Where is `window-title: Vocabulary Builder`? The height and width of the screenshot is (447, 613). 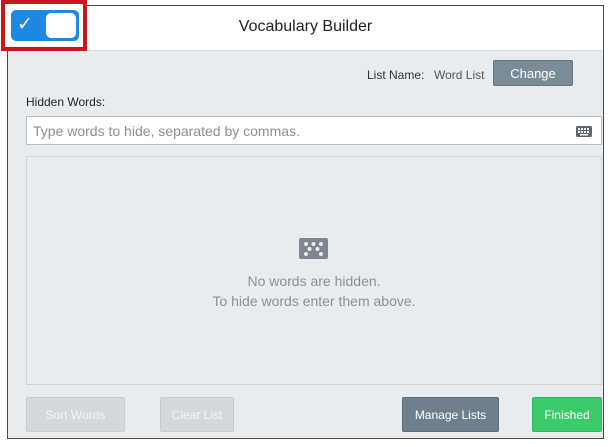
window-title: Vocabulary Builder is located at coordinates (305, 26).